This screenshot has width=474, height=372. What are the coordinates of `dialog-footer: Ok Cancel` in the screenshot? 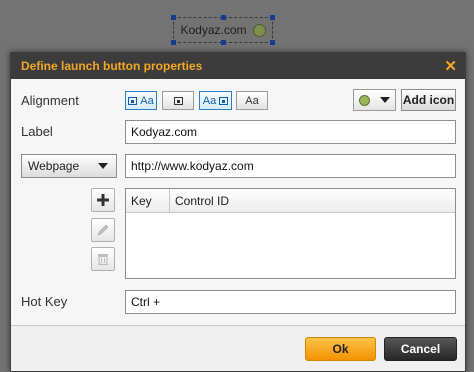 It's located at (238, 348).